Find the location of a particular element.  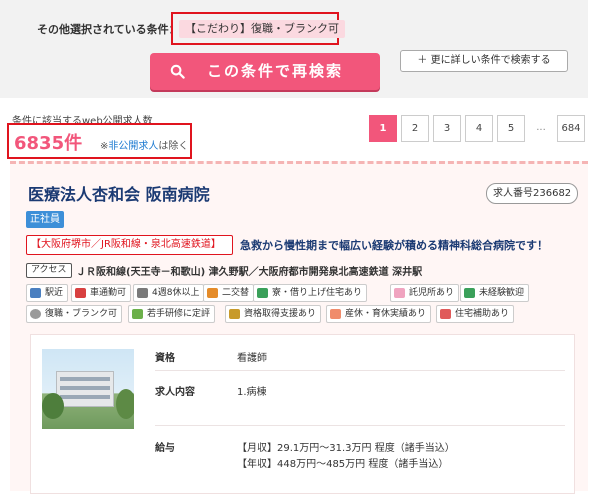

condition-highlight-box: 【こだわり】復職・ブランク可 is located at coordinates (258, 28).